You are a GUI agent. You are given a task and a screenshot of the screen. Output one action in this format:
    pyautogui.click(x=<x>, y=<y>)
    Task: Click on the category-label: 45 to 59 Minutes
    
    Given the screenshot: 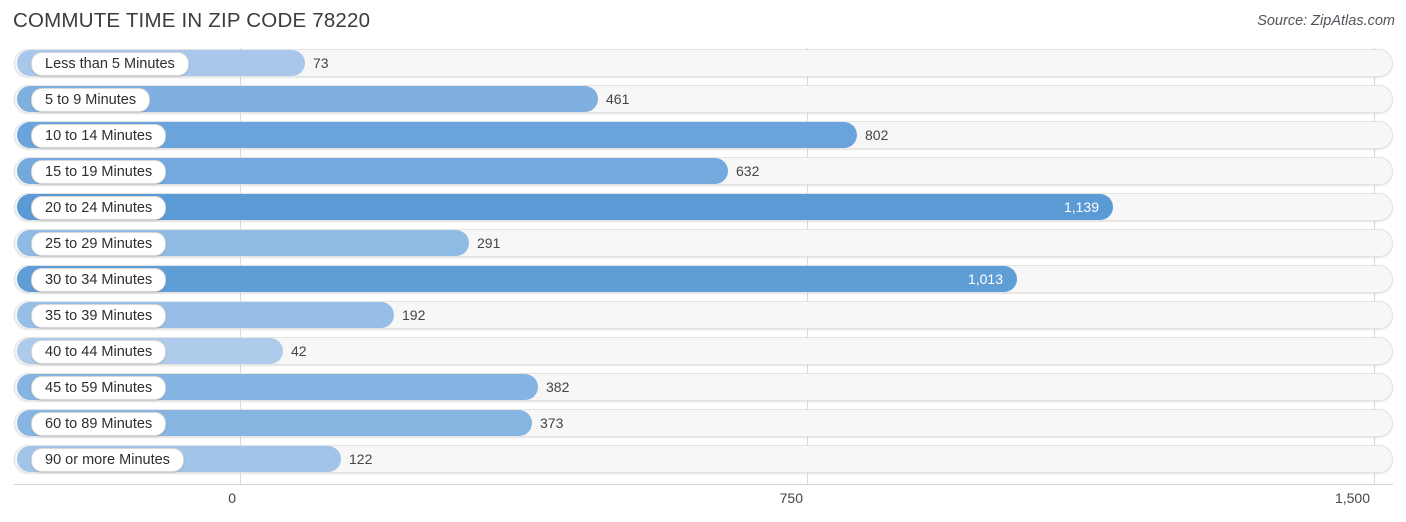 What is the action you would take?
    pyautogui.click(x=99, y=388)
    